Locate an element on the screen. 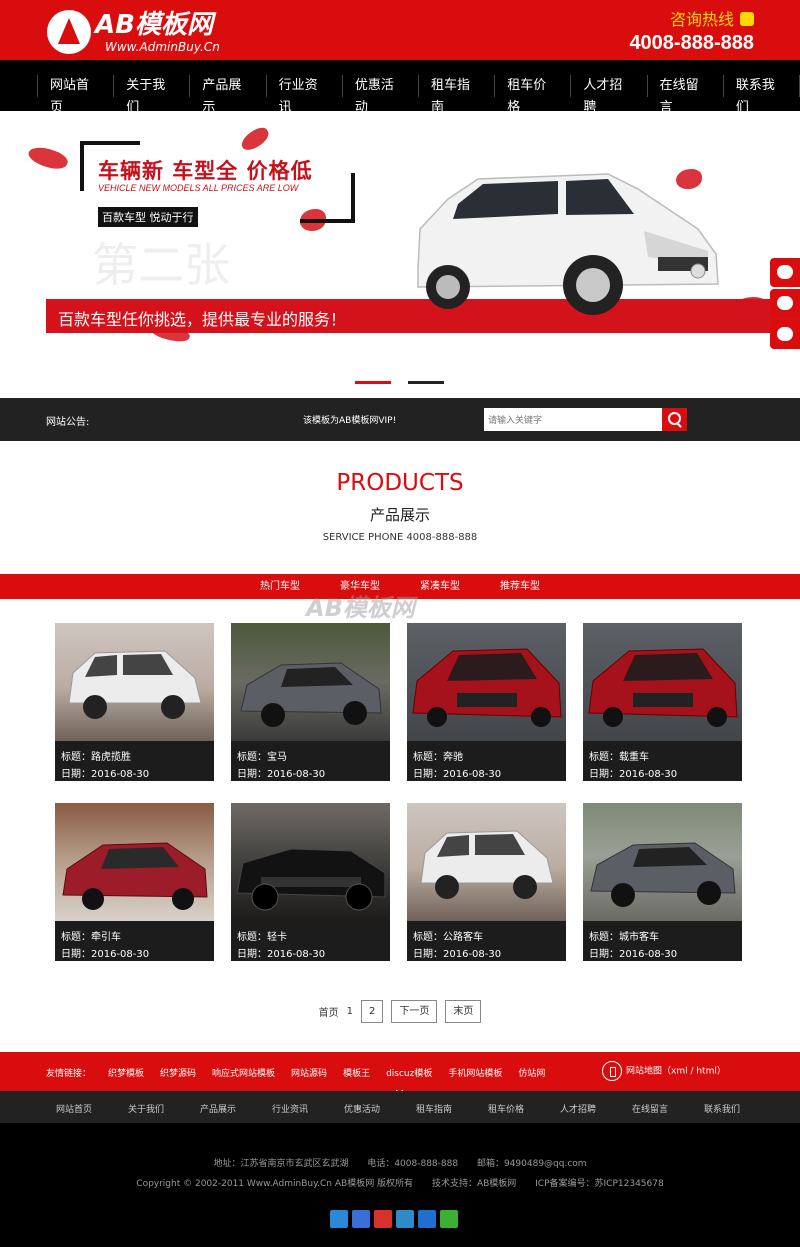 This screenshot has width=800, height=1247. product-title: 标题：载重车 is located at coordinates (662, 757).